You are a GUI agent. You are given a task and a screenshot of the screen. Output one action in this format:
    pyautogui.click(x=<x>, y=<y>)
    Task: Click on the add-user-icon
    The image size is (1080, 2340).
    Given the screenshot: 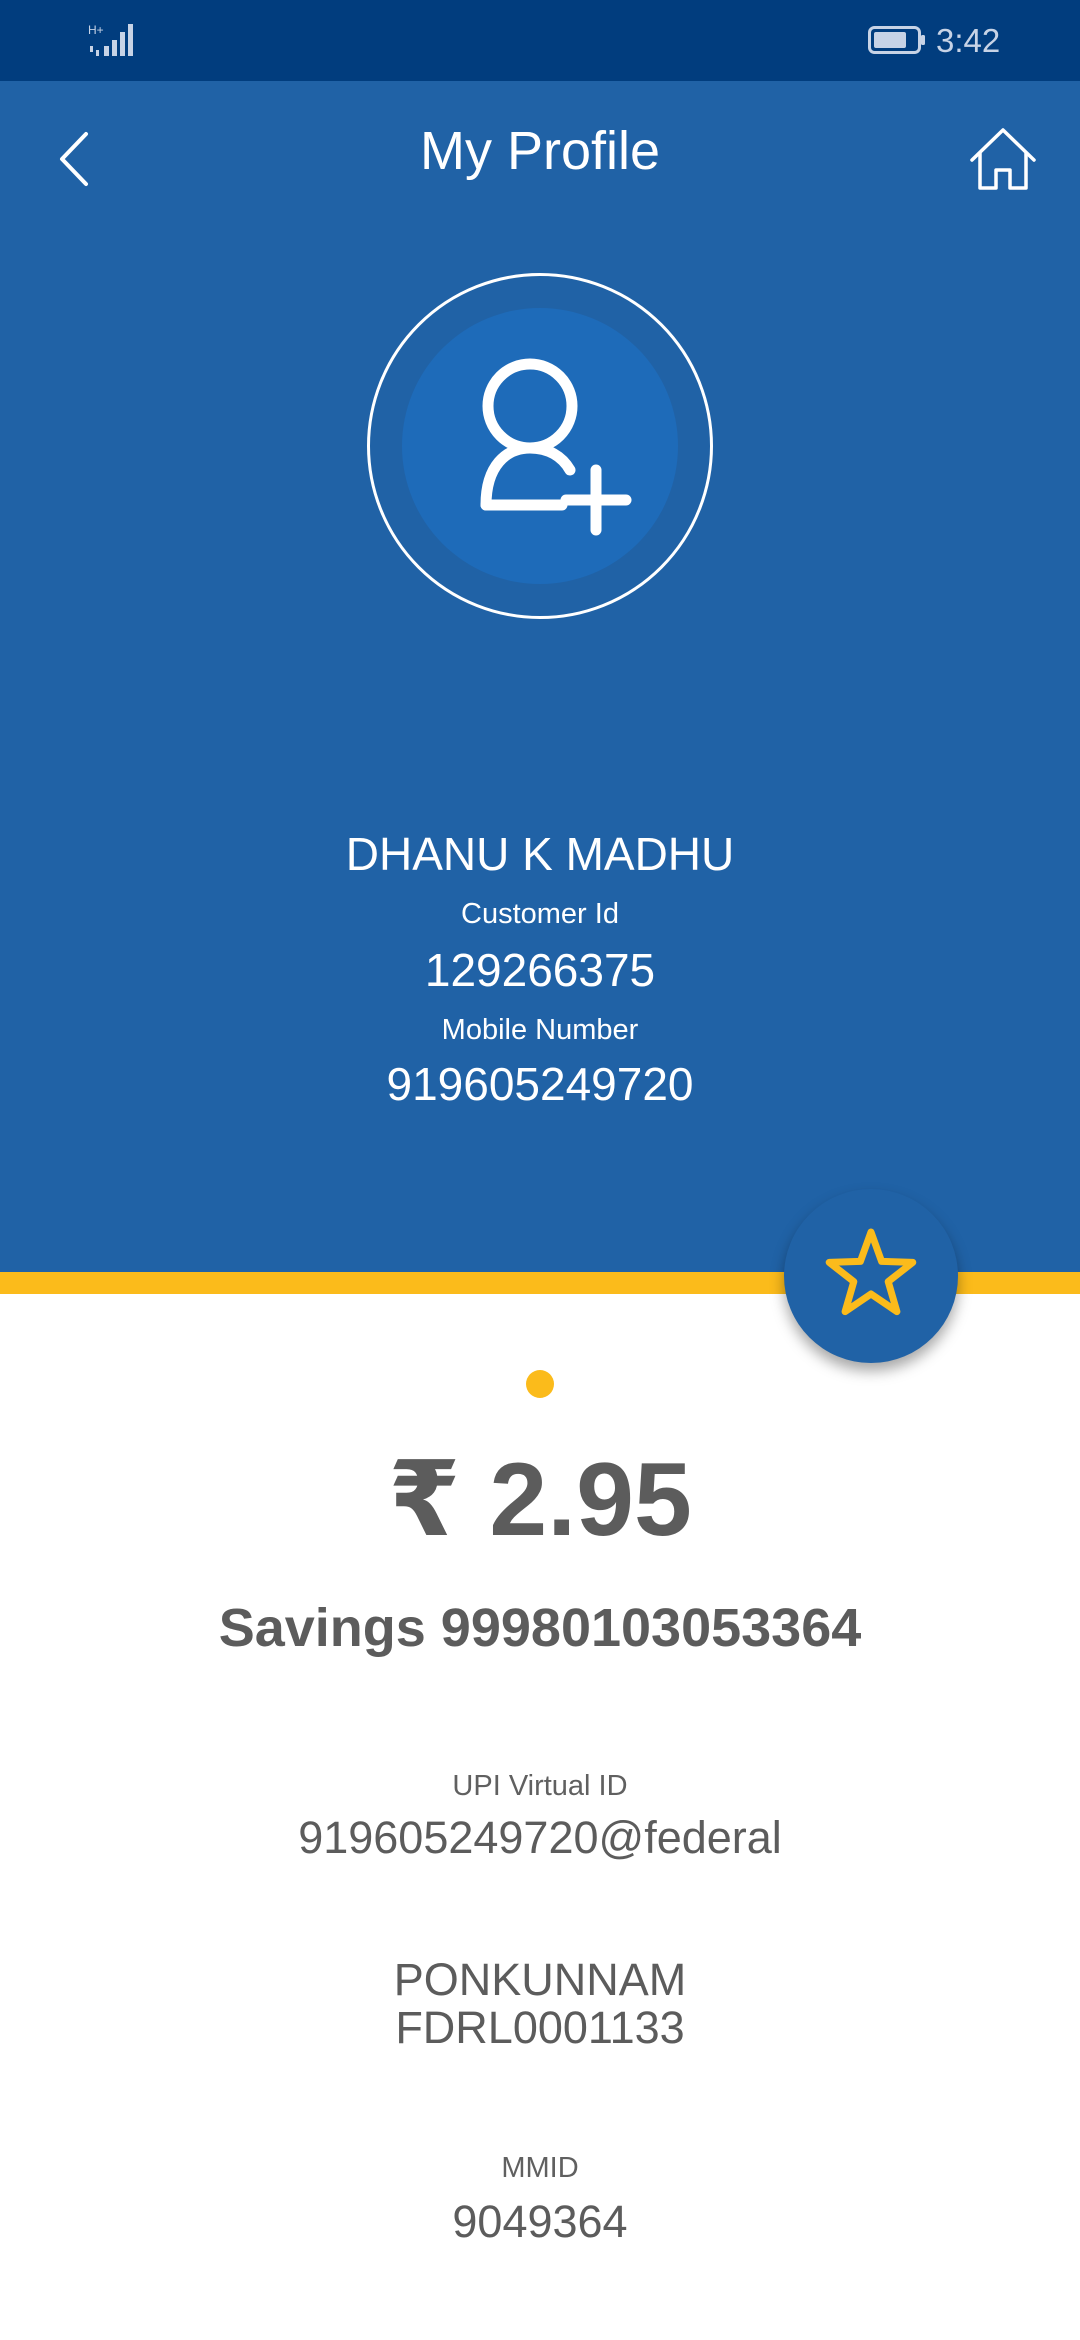 What is the action you would take?
    pyautogui.click(x=556, y=447)
    